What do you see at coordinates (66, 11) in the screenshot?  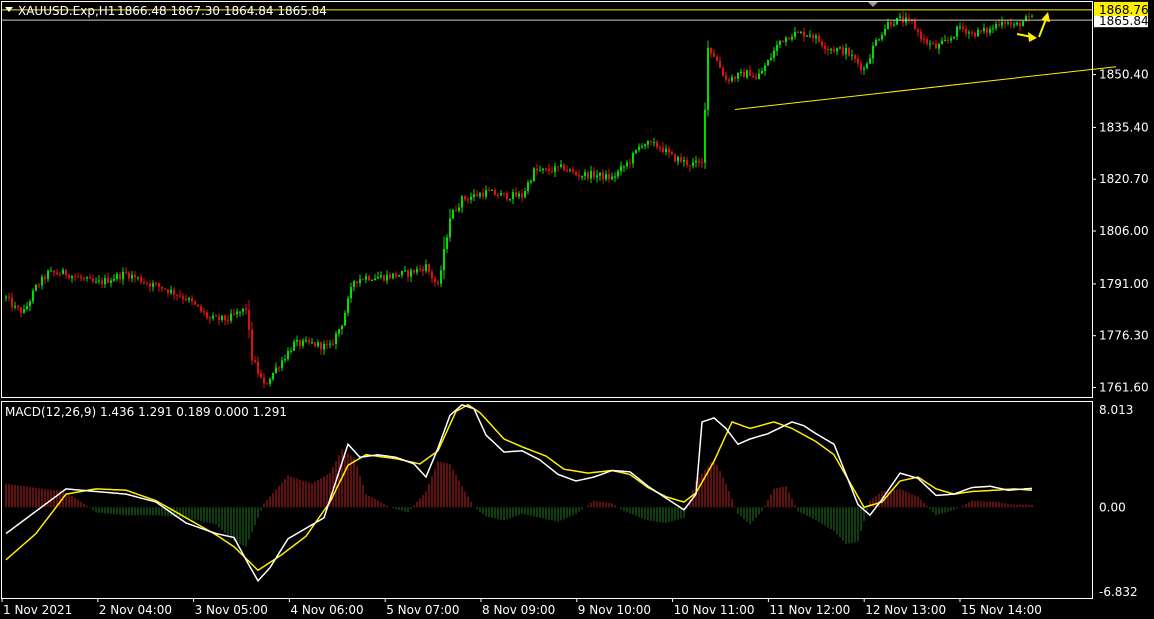 I see `symbol-label: XAUUSD.Exp,H1` at bounding box center [66, 11].